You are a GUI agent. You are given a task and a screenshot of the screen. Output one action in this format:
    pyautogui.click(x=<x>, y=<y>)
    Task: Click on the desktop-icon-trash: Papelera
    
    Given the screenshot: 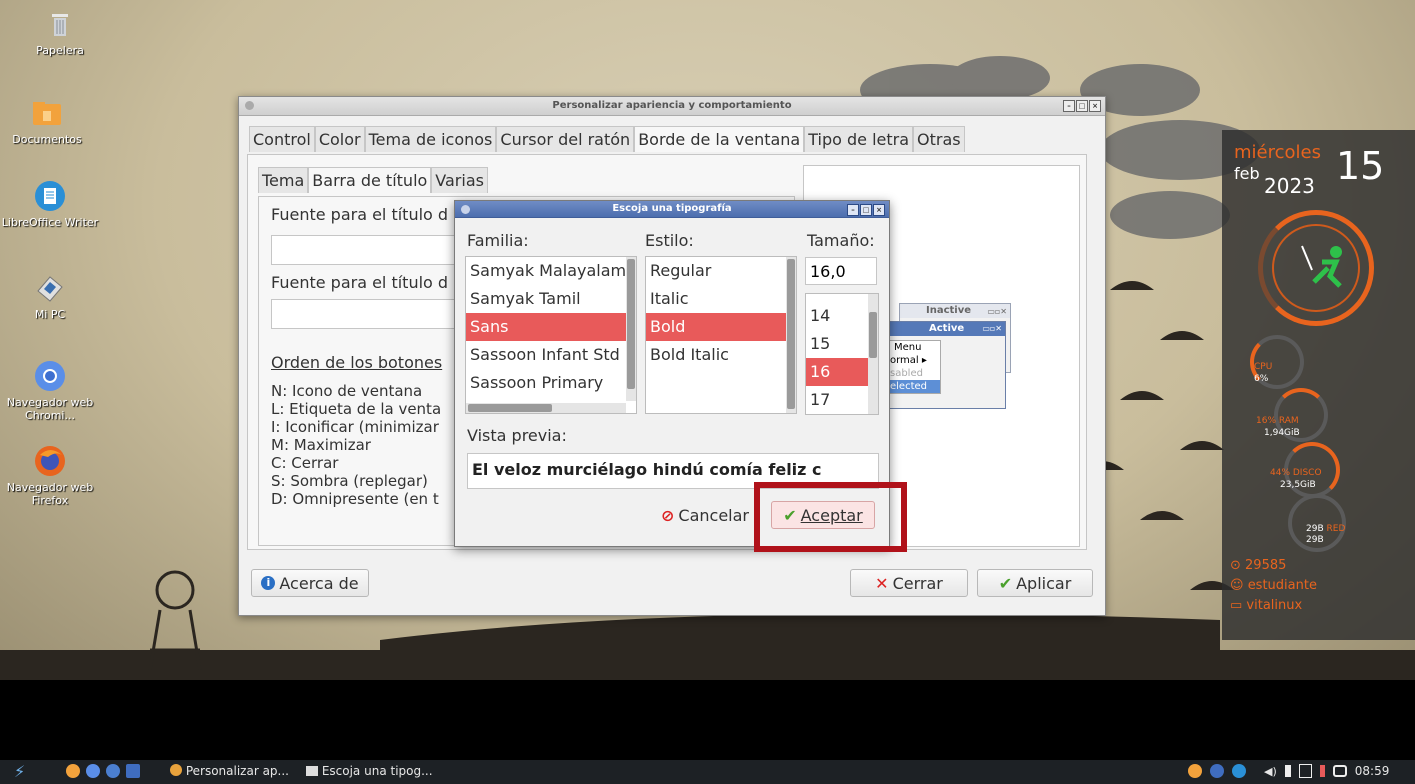 What is the action you would take?
    pyautogui.click(x=60, y=32)
    